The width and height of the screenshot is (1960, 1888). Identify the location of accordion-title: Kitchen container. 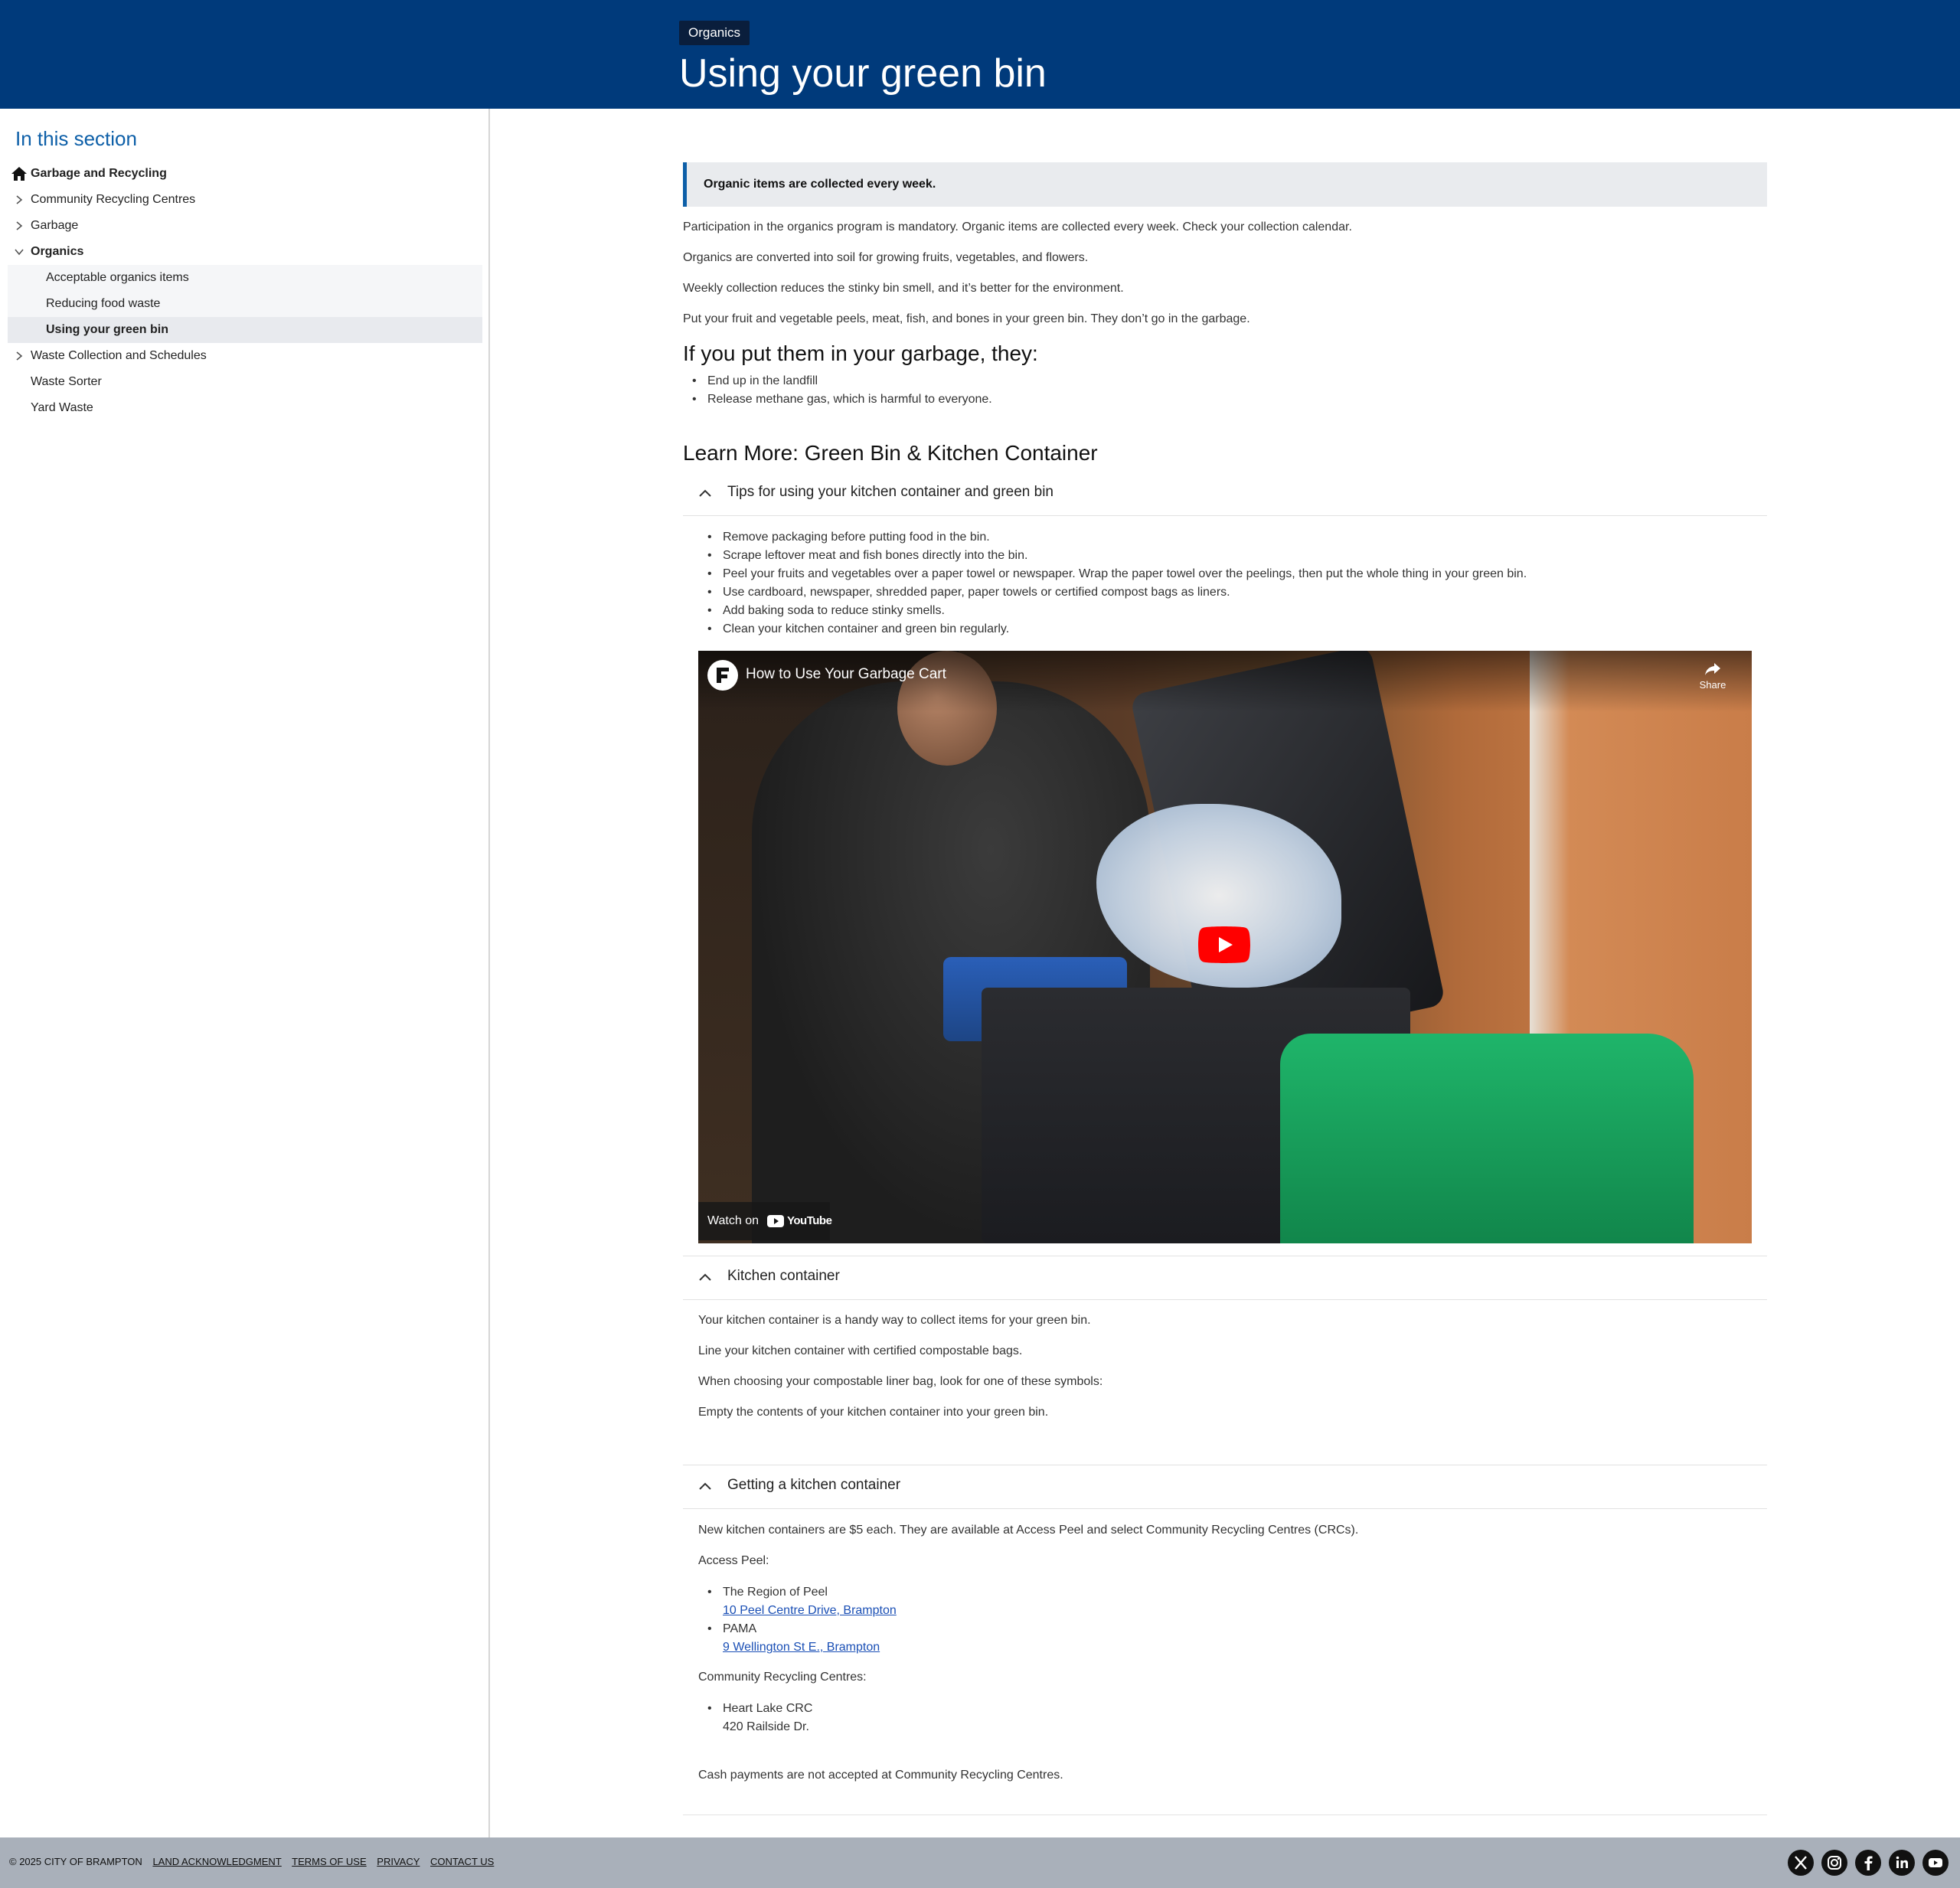
(783, 1276).